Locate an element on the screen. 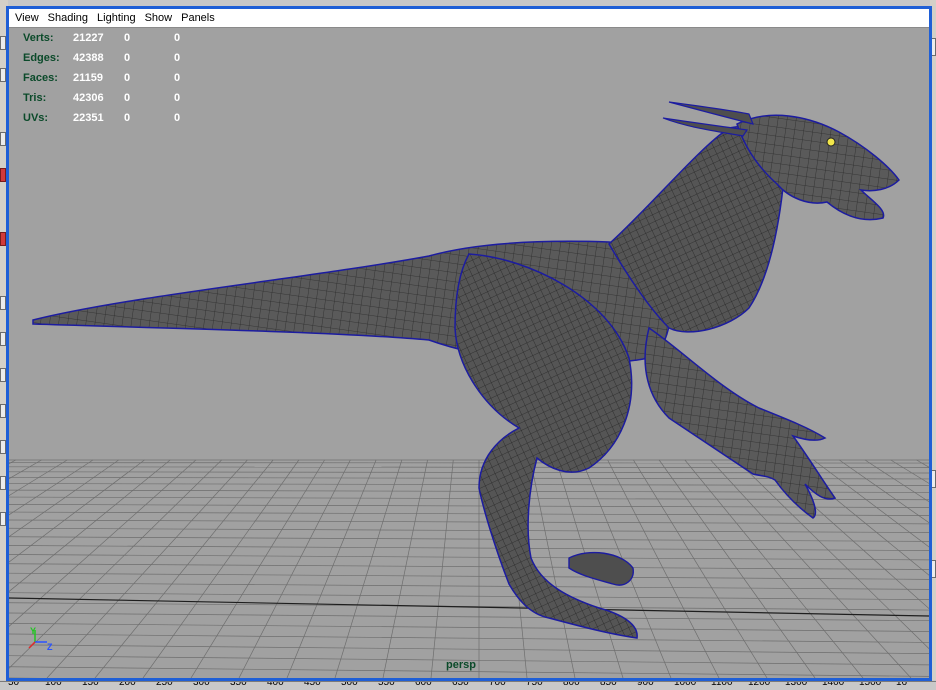 The image size is (936, 690). grid-axis-x is located at coordinates (469, 607).